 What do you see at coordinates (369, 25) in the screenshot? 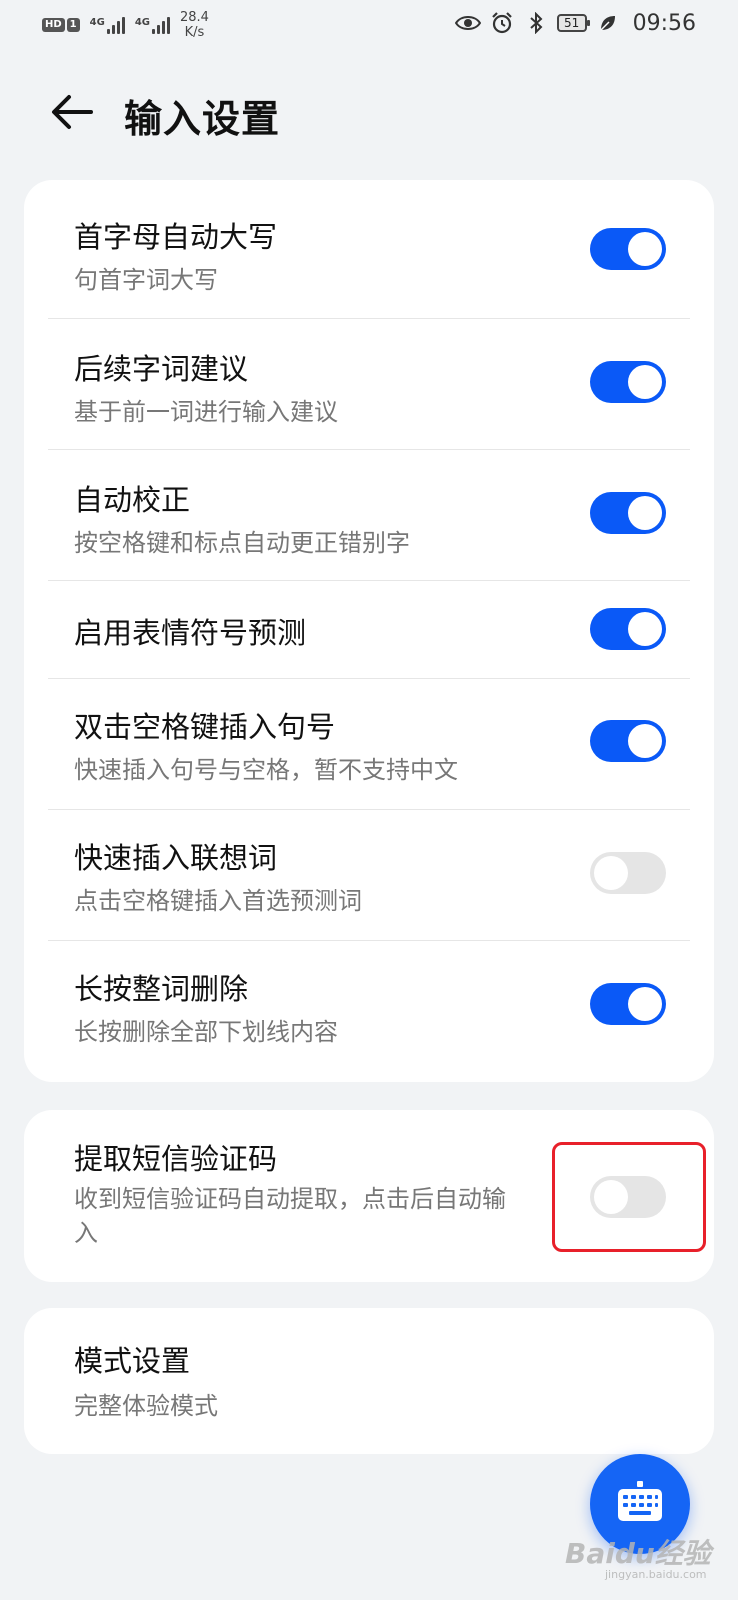
I see `status-bar: HD 1 4G 4G 28.4 K/s 51 09:56` at bounding box center [369, 25].